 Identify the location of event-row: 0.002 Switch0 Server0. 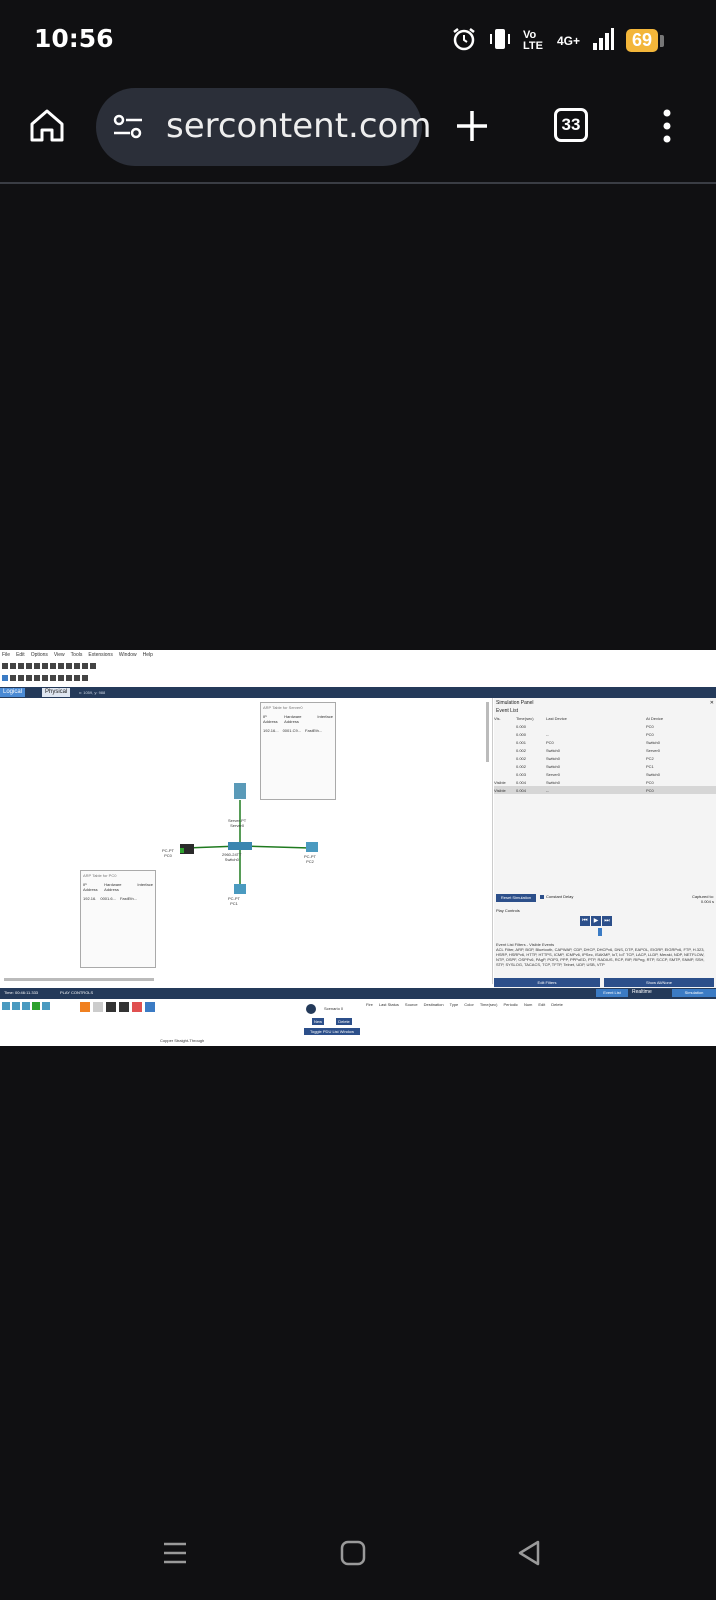
(605, 750).